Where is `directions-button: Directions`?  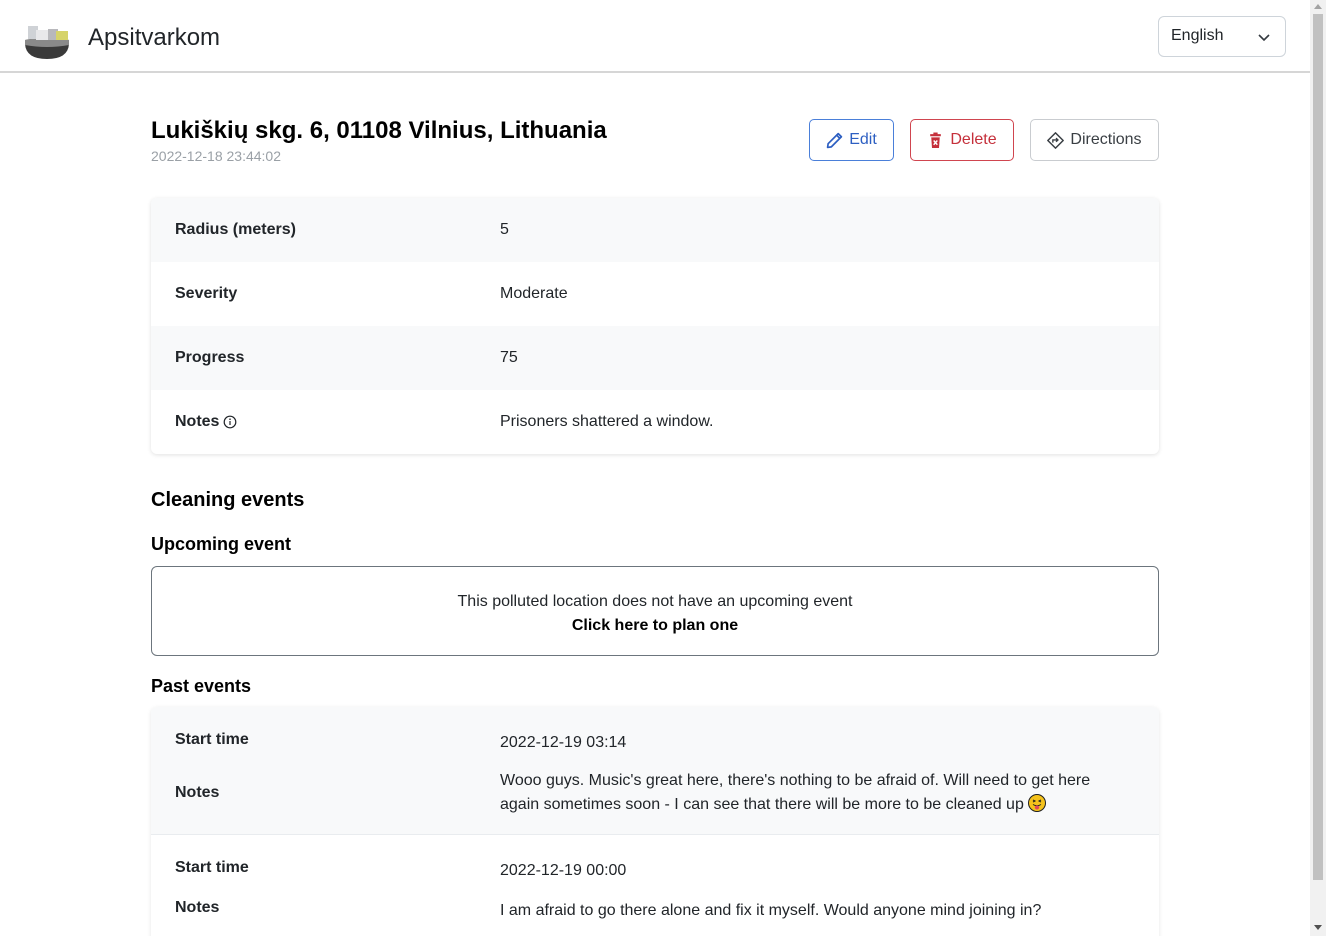 directions-button: Directions is located at coordinates (1094, 140).